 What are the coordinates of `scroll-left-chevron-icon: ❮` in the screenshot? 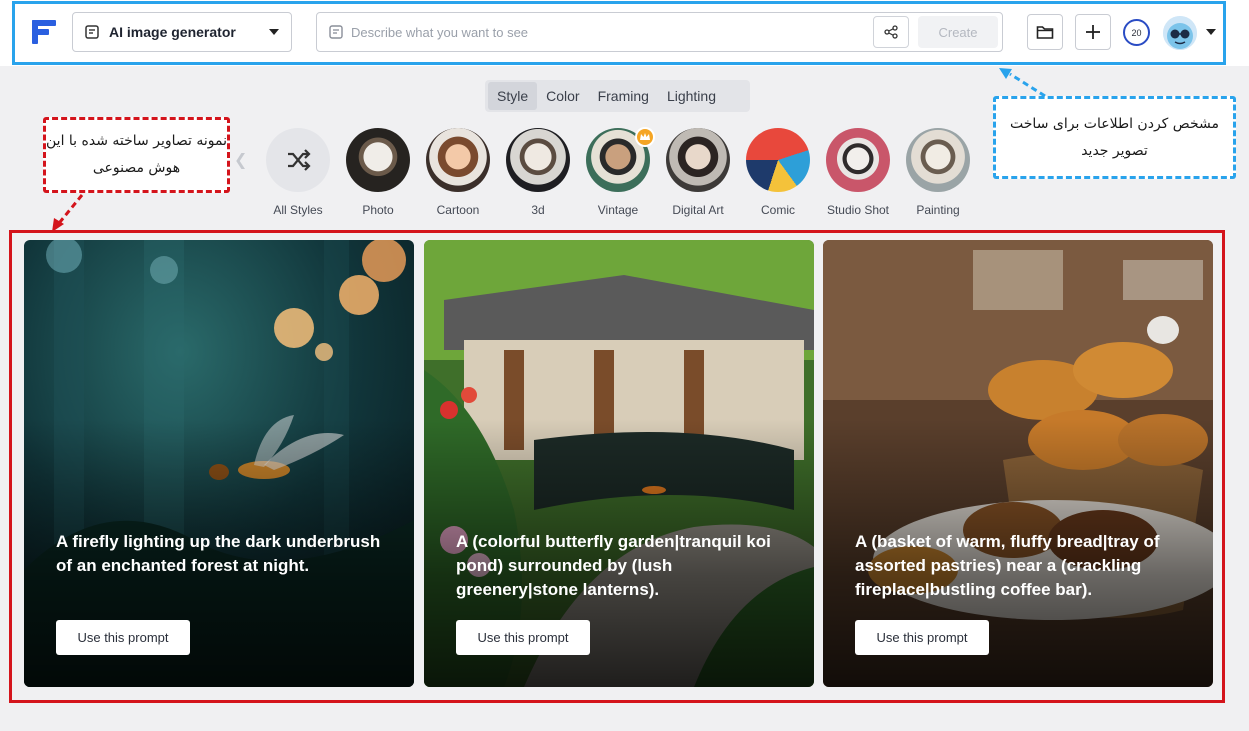 It's located at (240, 160).